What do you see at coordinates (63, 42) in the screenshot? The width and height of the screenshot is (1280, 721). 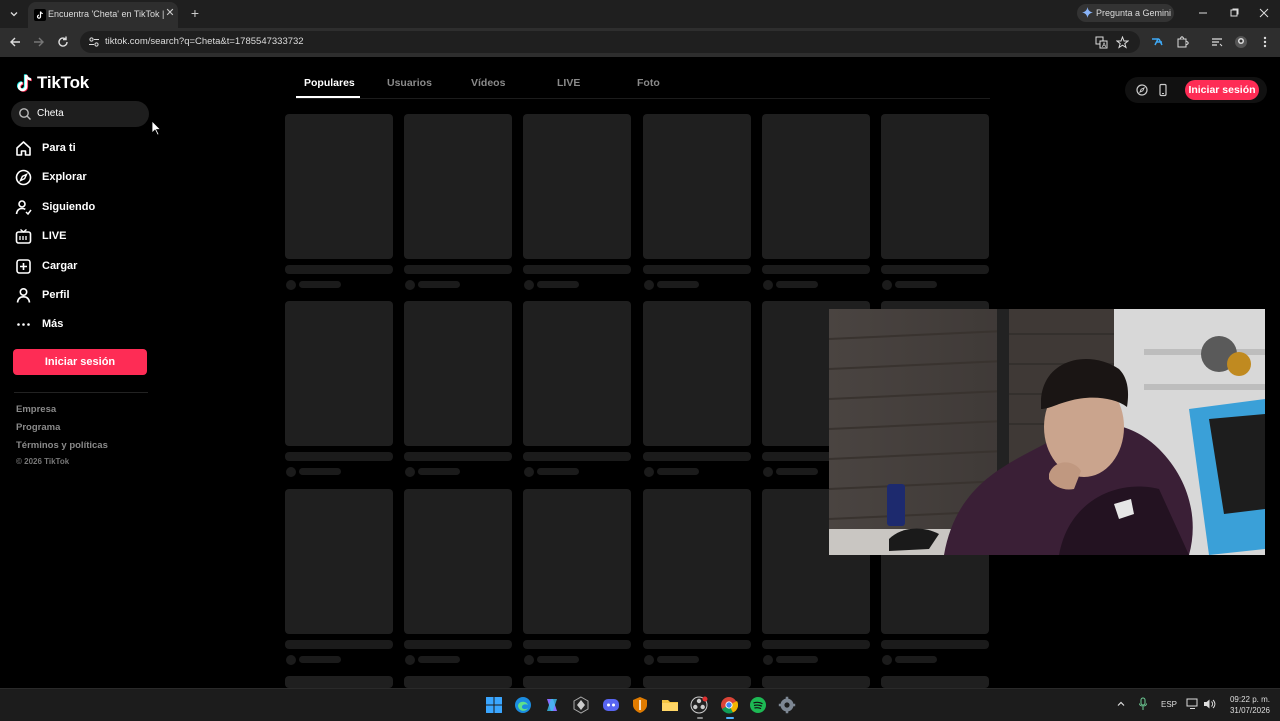 I see `reload-icon` at bounding box center [63, 42].